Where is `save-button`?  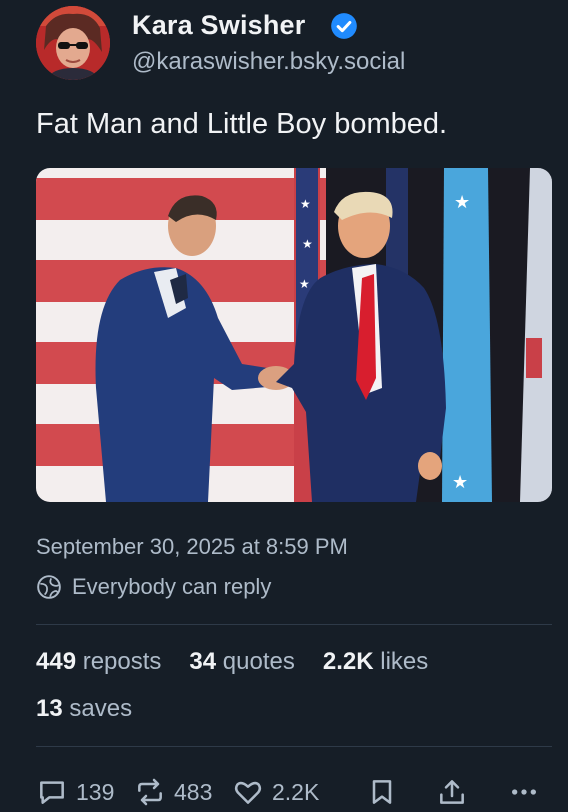 save-button is located at coordinates (382, 792).